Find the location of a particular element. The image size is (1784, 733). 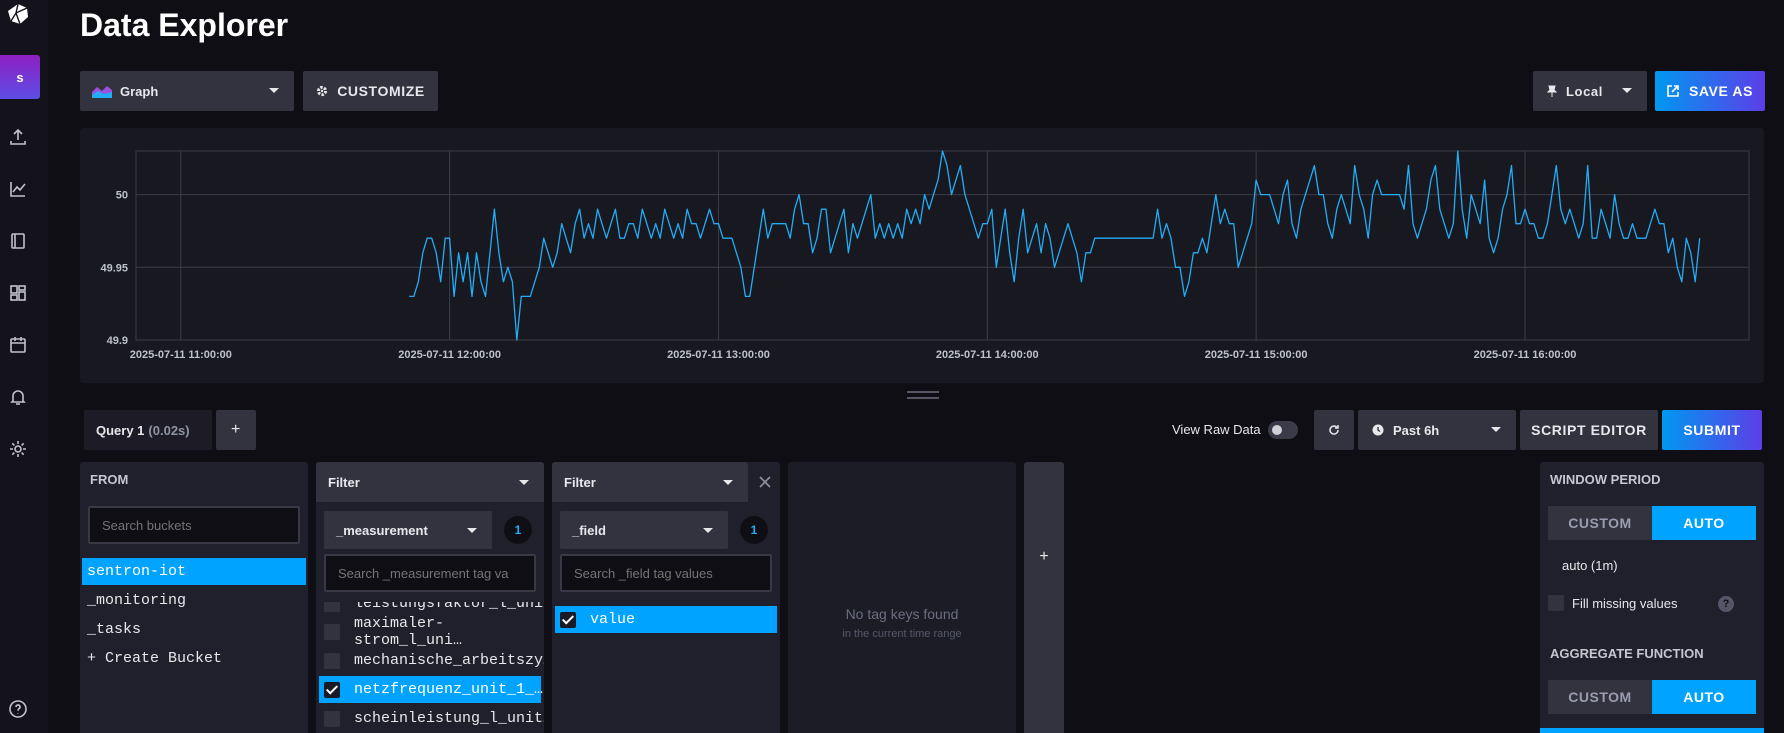

script-editor-button: SCRIPT EDITOR is located at coordinates (1589, 430).